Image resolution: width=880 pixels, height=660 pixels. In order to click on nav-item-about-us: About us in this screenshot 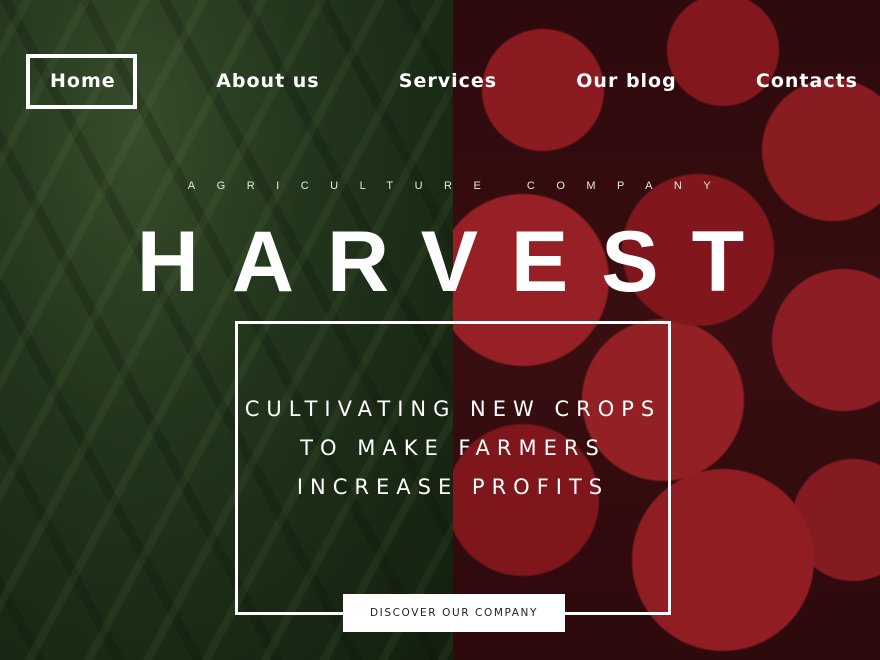, I will do `click(267, 81)`.